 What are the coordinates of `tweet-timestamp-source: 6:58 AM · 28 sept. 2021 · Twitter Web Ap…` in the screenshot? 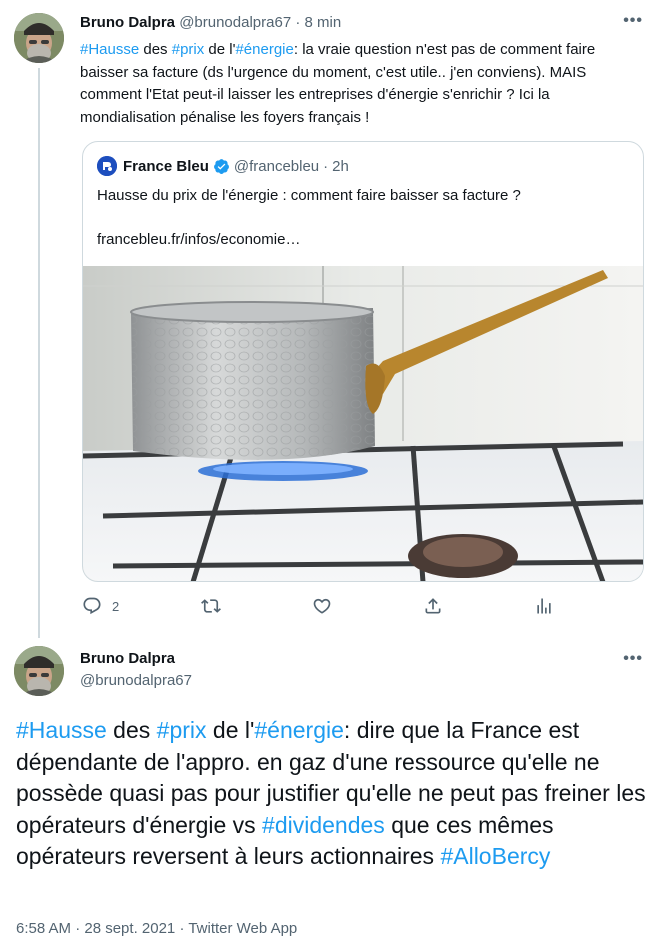 It's located at (156, 928).